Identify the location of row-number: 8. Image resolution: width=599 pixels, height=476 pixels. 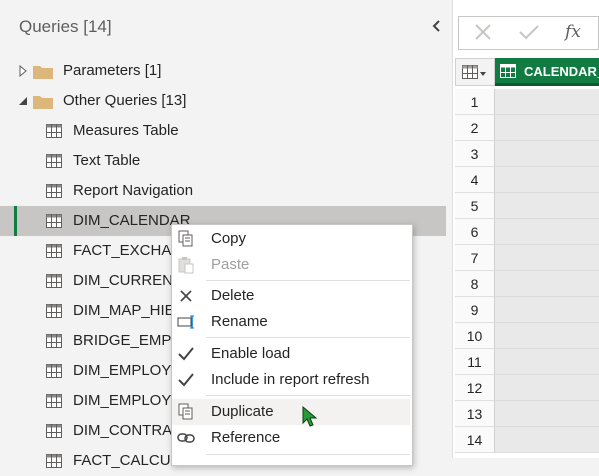
(475, 284).